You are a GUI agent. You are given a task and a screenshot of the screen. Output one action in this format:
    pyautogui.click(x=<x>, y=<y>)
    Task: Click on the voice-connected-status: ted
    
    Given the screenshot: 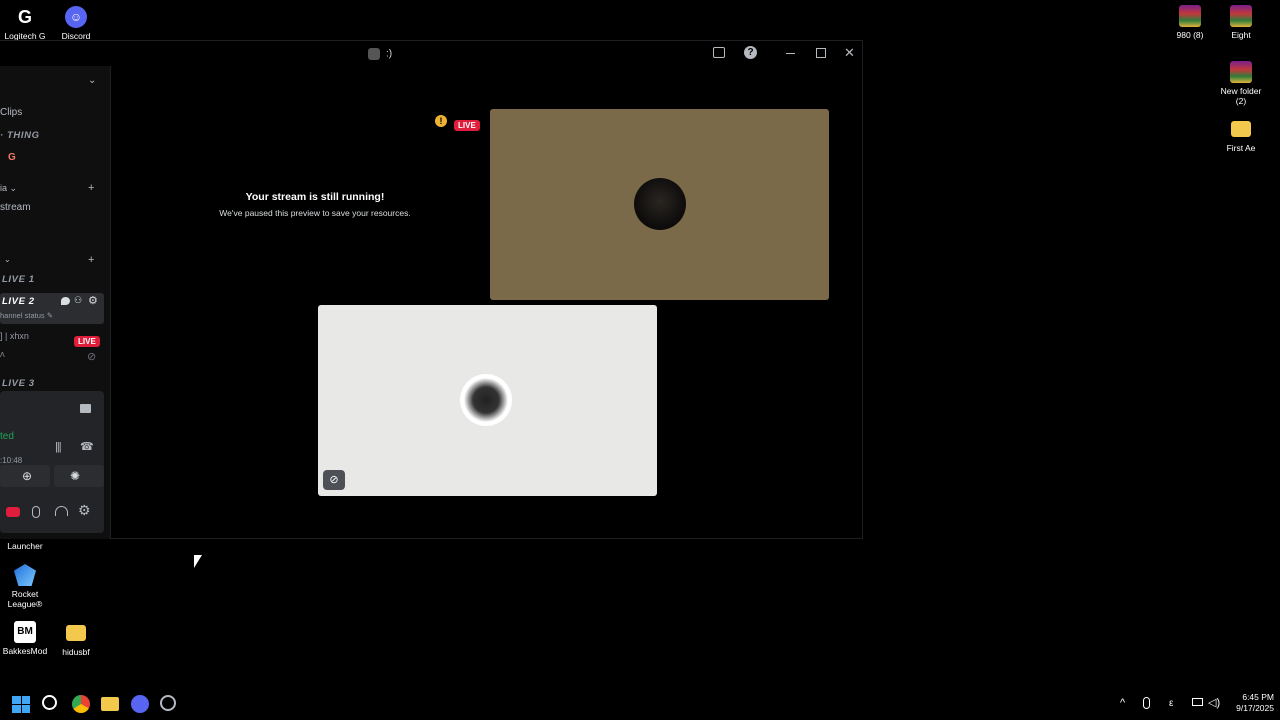 What is the action you would take?
    pyautogui.click(x=7, y=436)
    